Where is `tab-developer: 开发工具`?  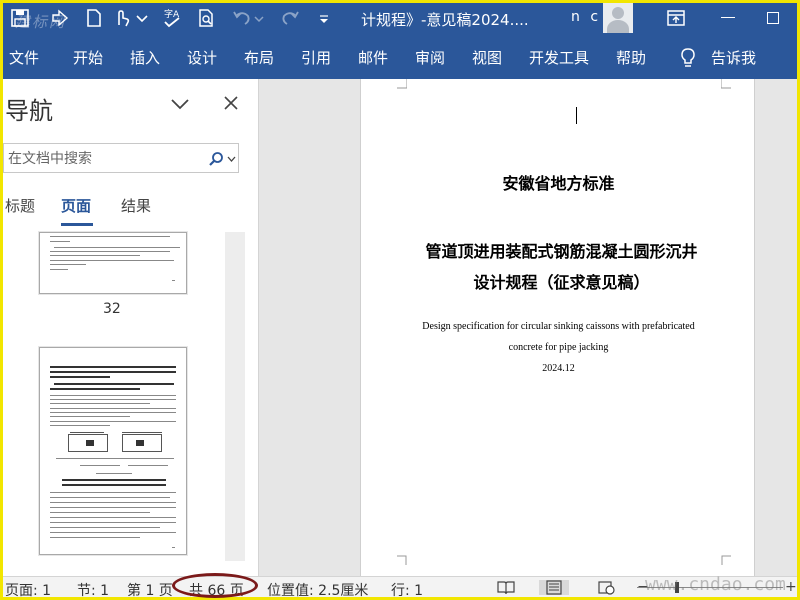 tab-developer: 开发工具 is located at coordinates (559, 57).